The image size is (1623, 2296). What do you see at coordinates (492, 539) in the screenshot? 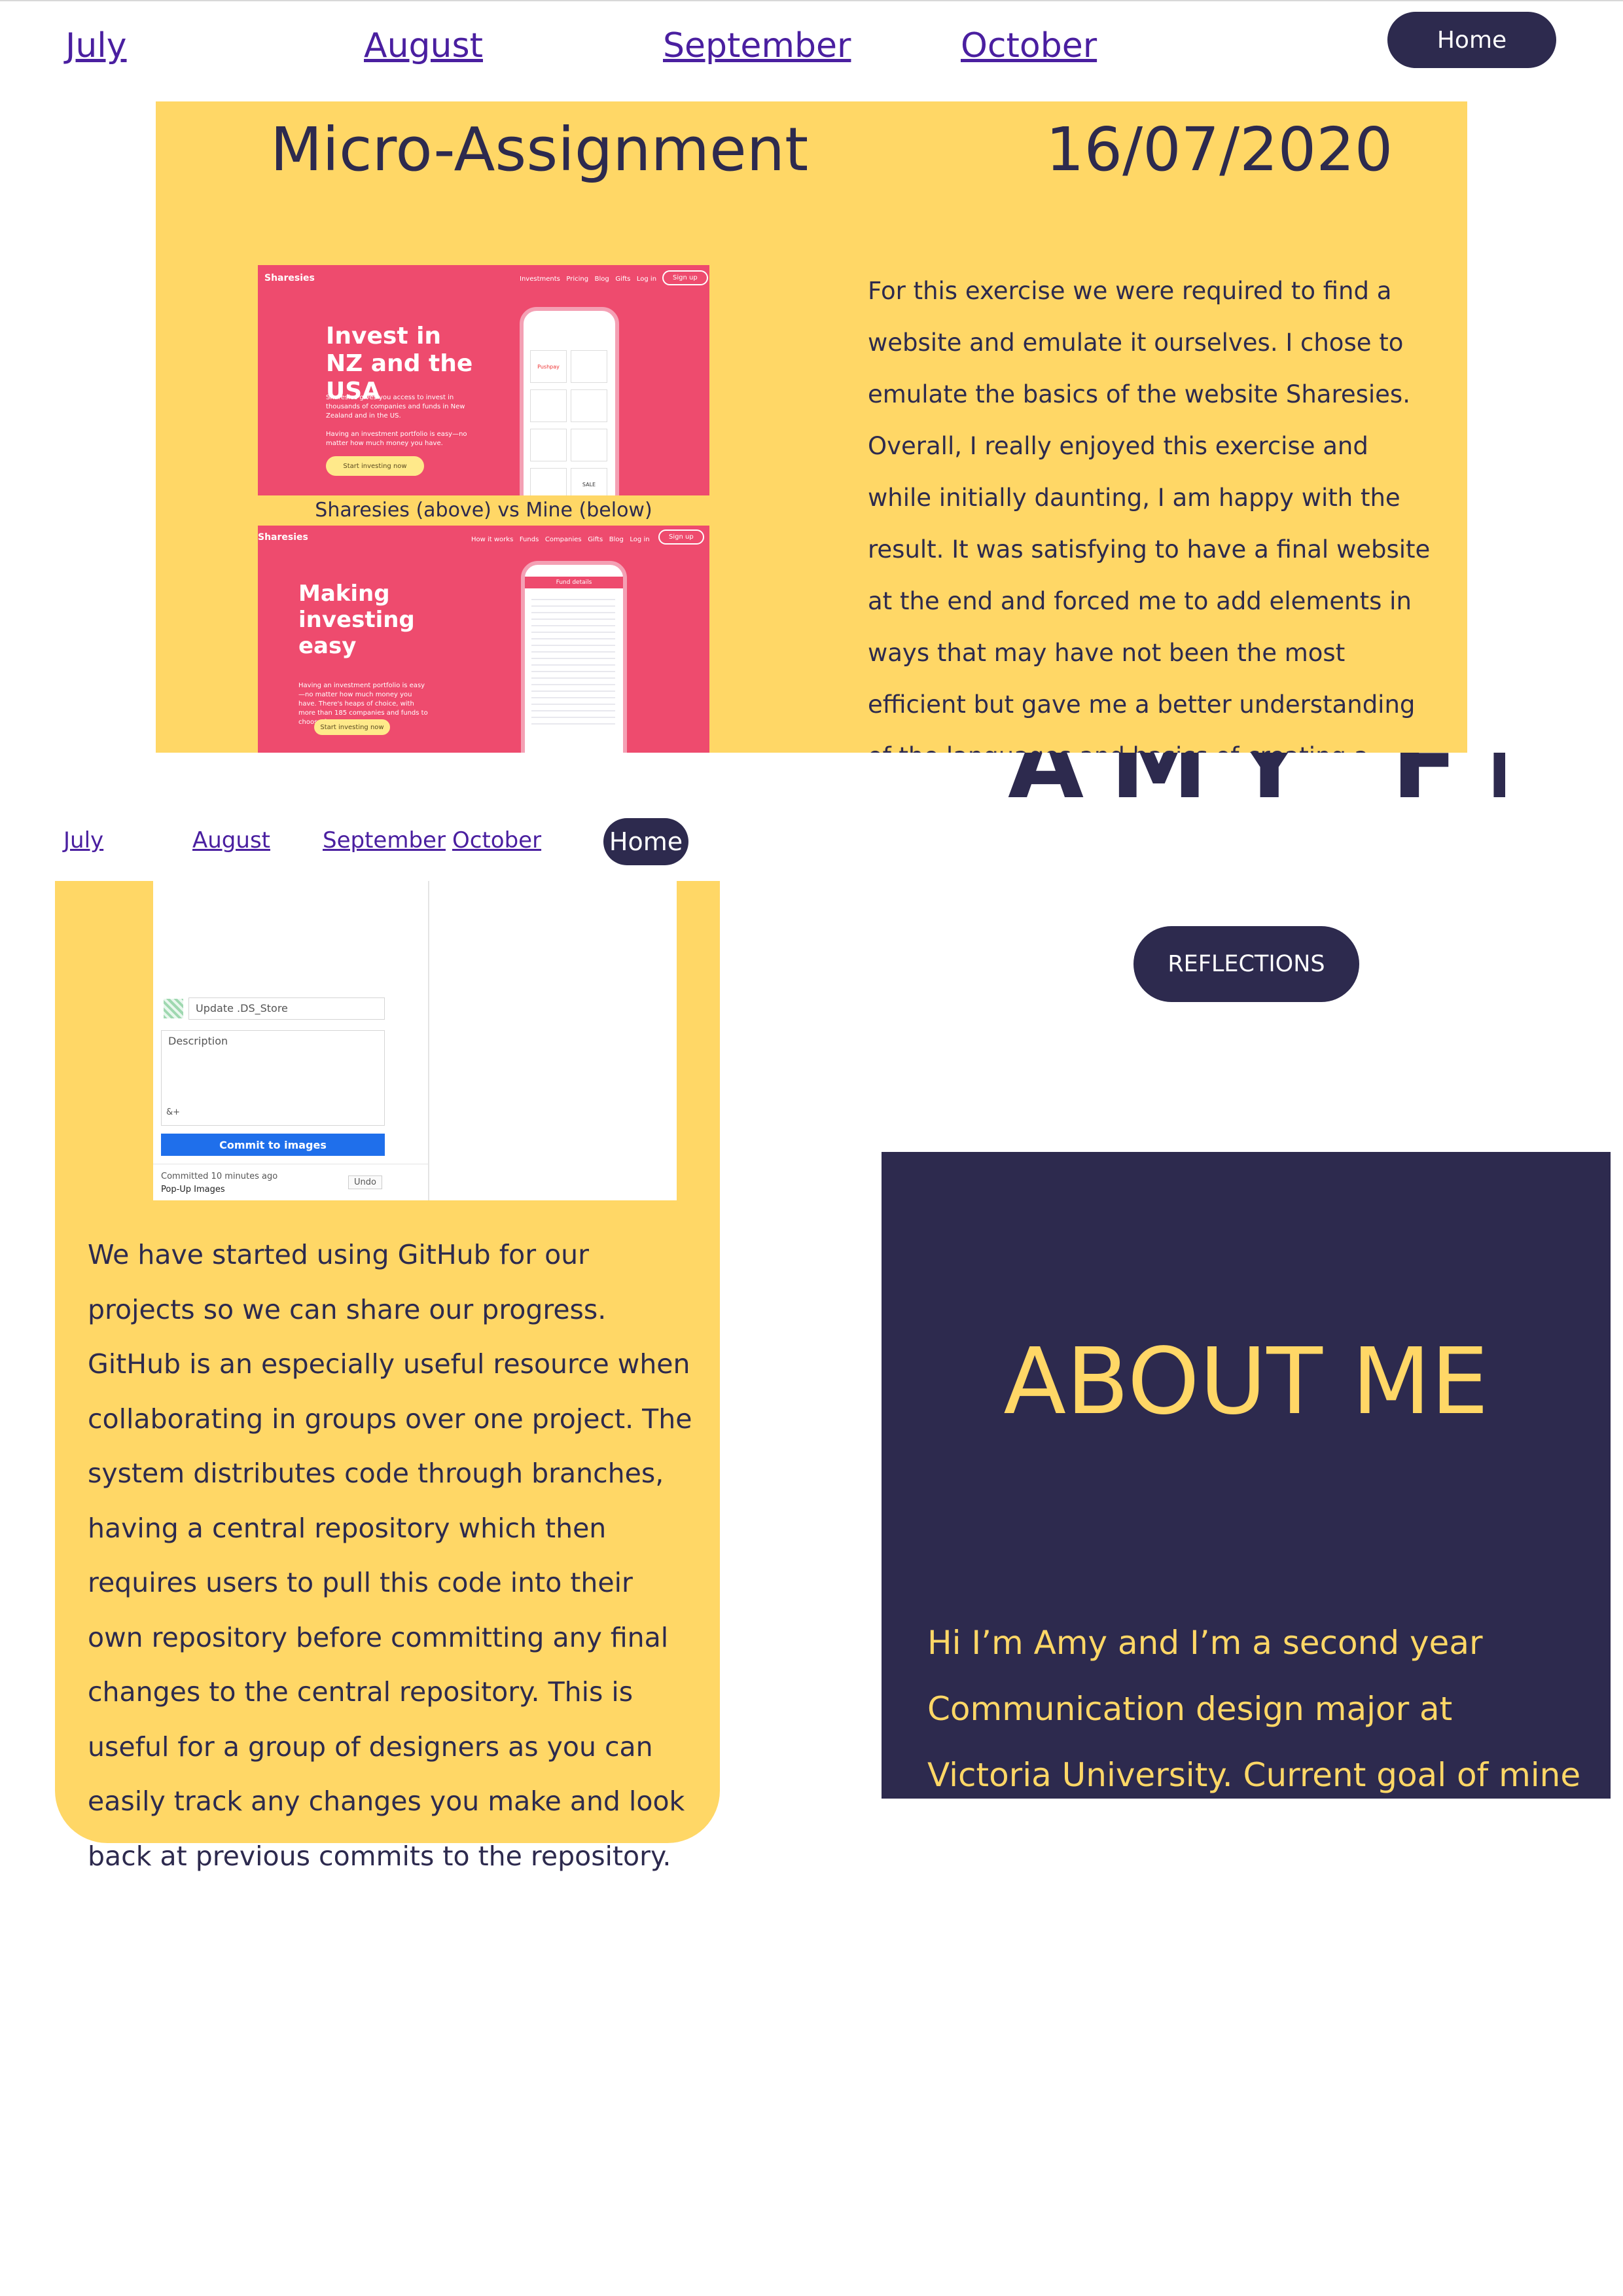
I see `mini-nav-item: How it works` at bounding box center [492, 539].